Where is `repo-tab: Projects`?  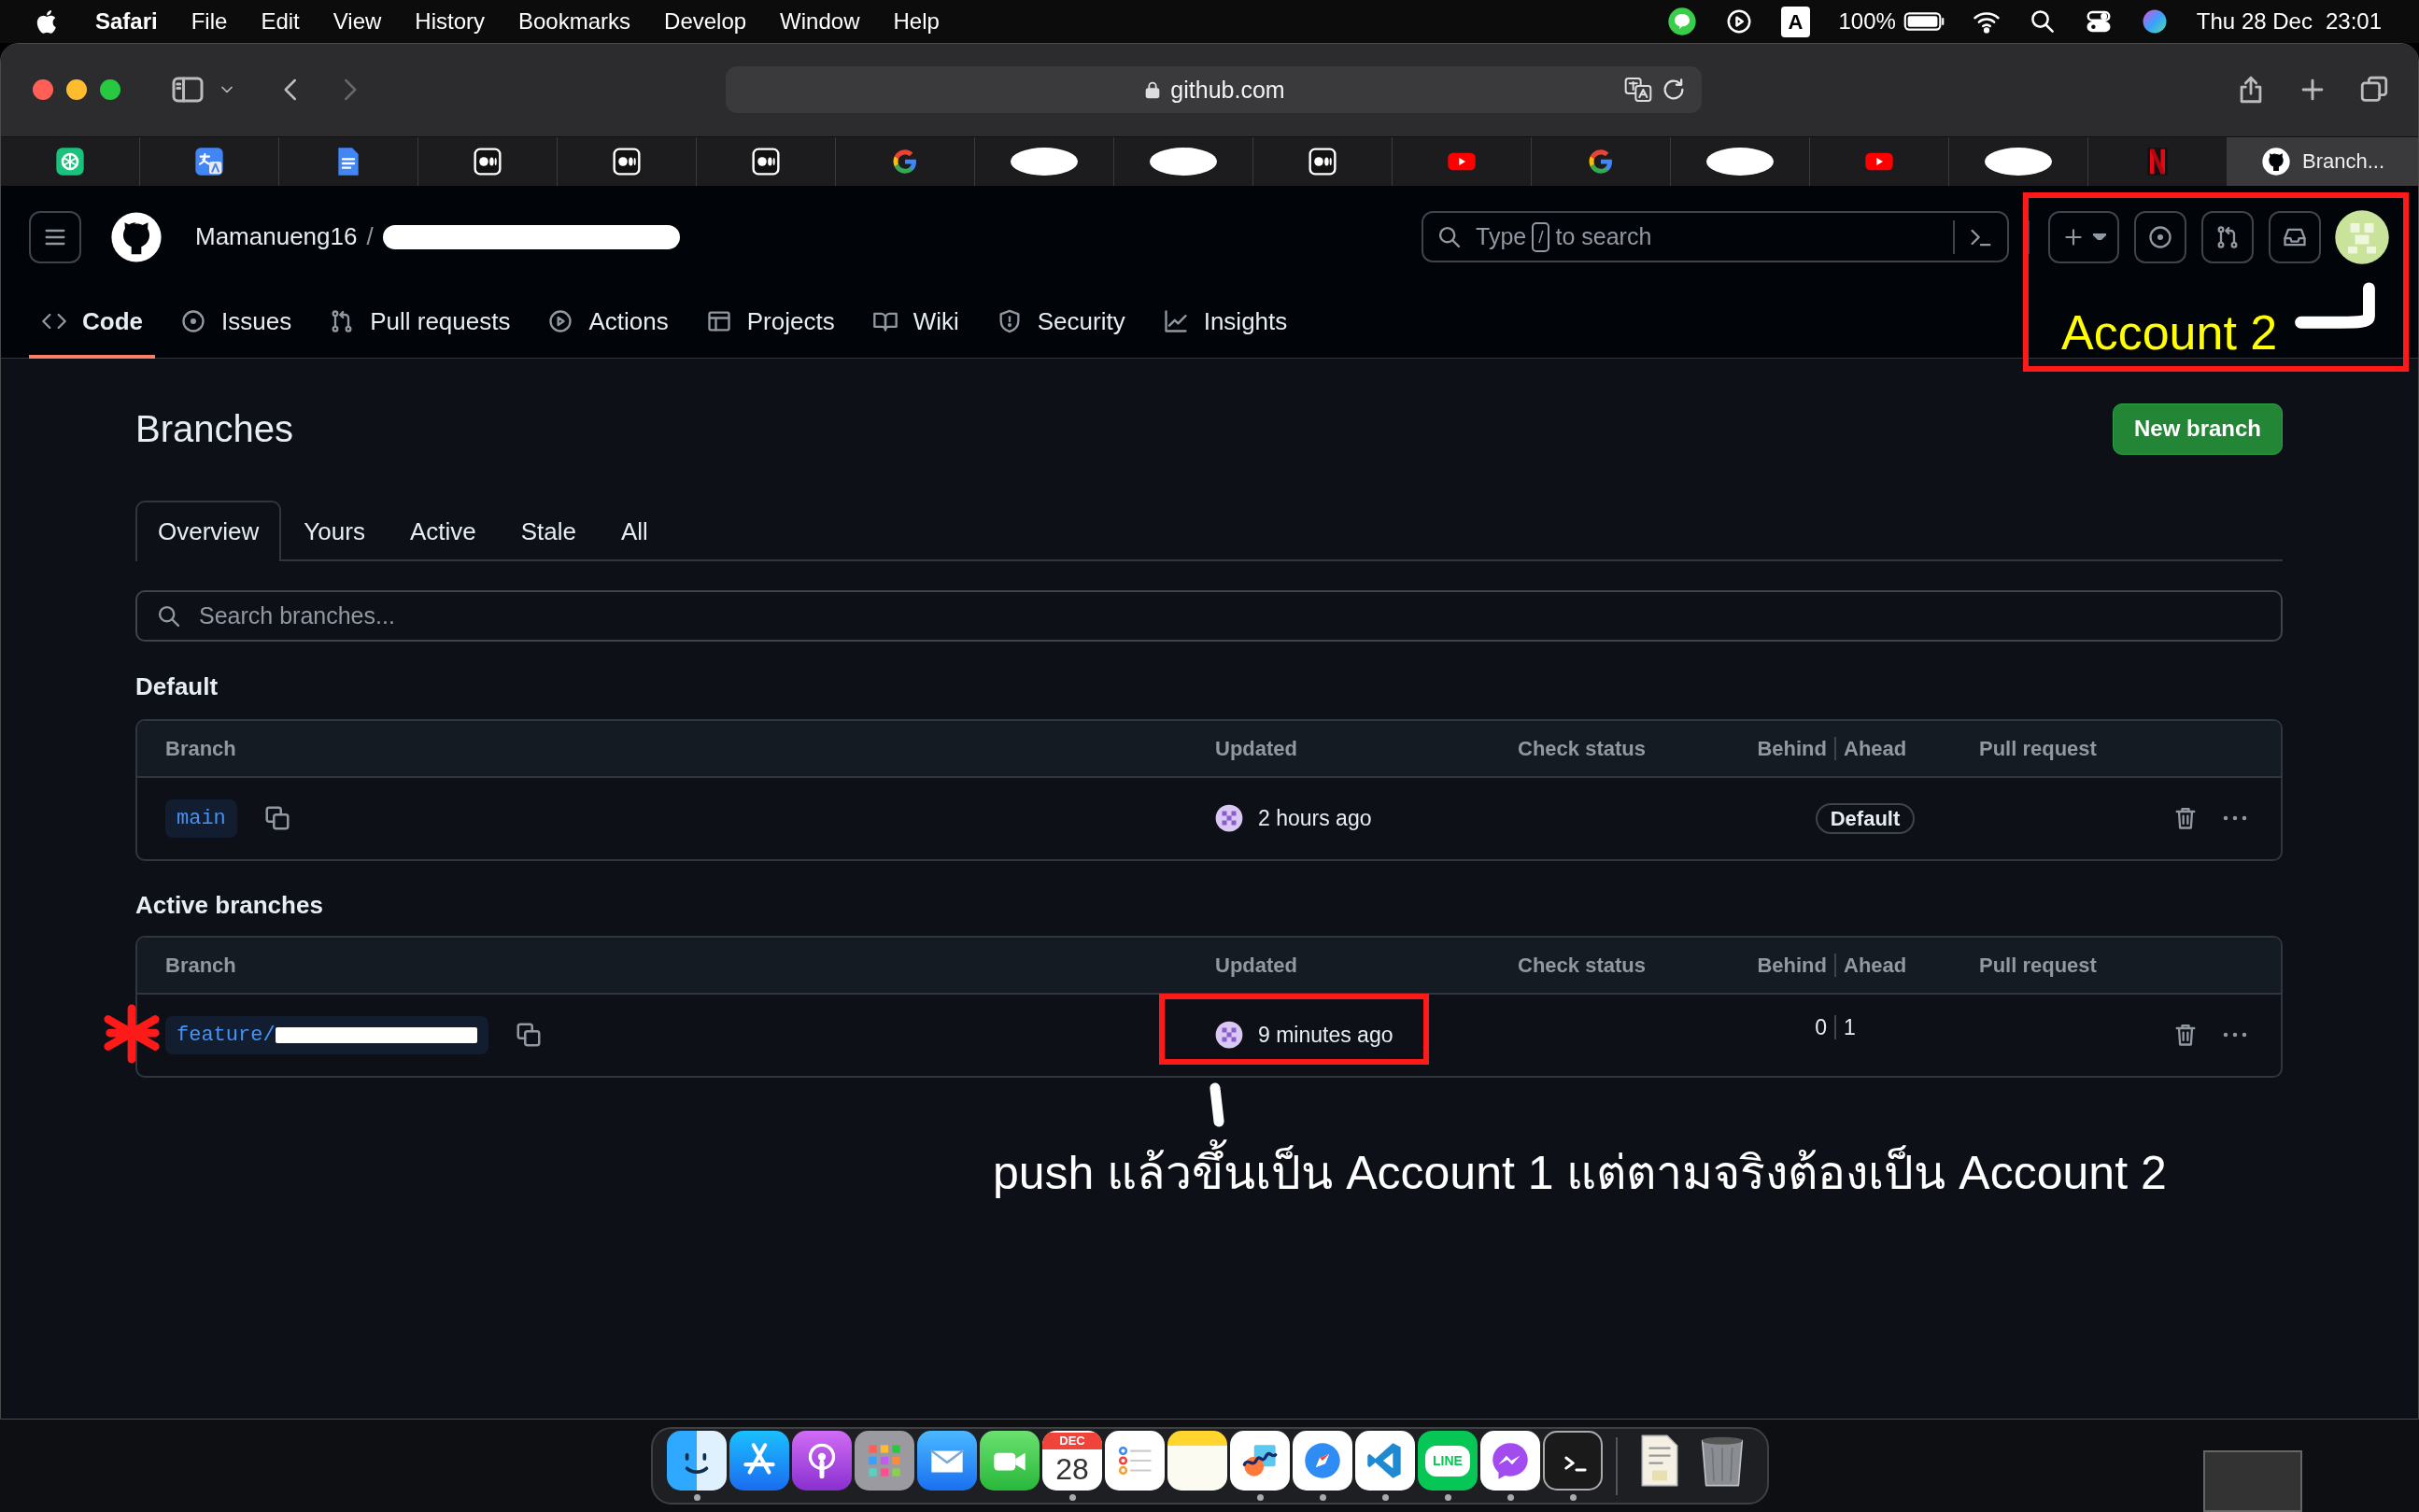
repo-tab: Projects is located at coordinates (770, 323).